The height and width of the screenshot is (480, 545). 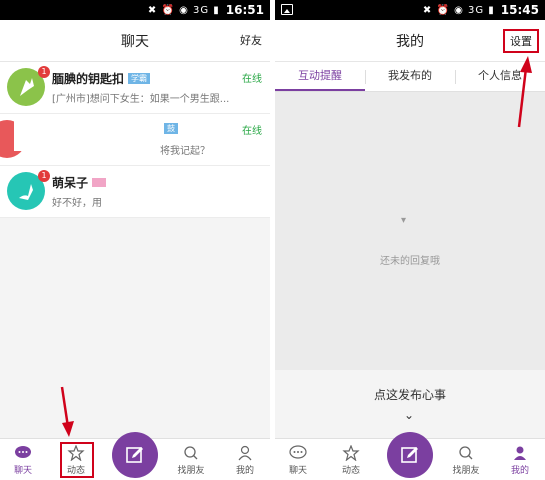 I want to click on user-tag: 鼓, so click(x=171, y=128).